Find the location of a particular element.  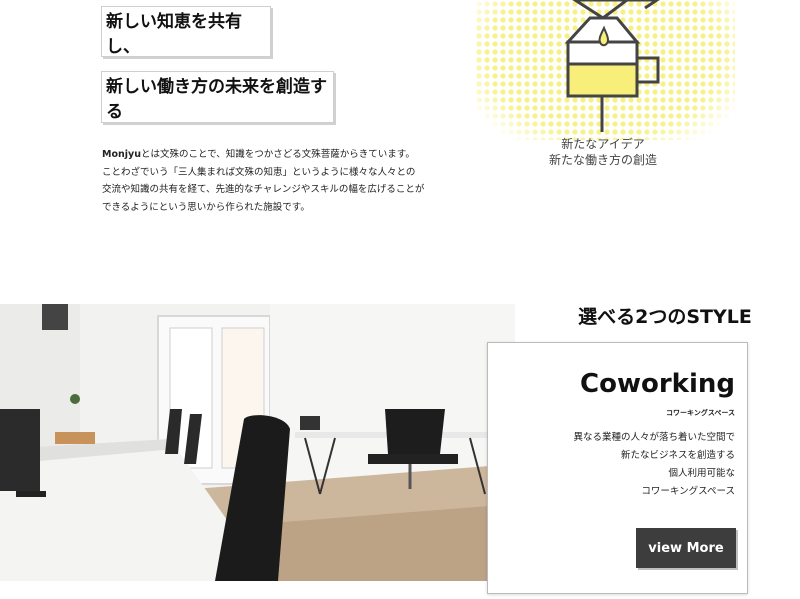

card-description-line: コワーキングスペース is located at coordinates (688, 491).